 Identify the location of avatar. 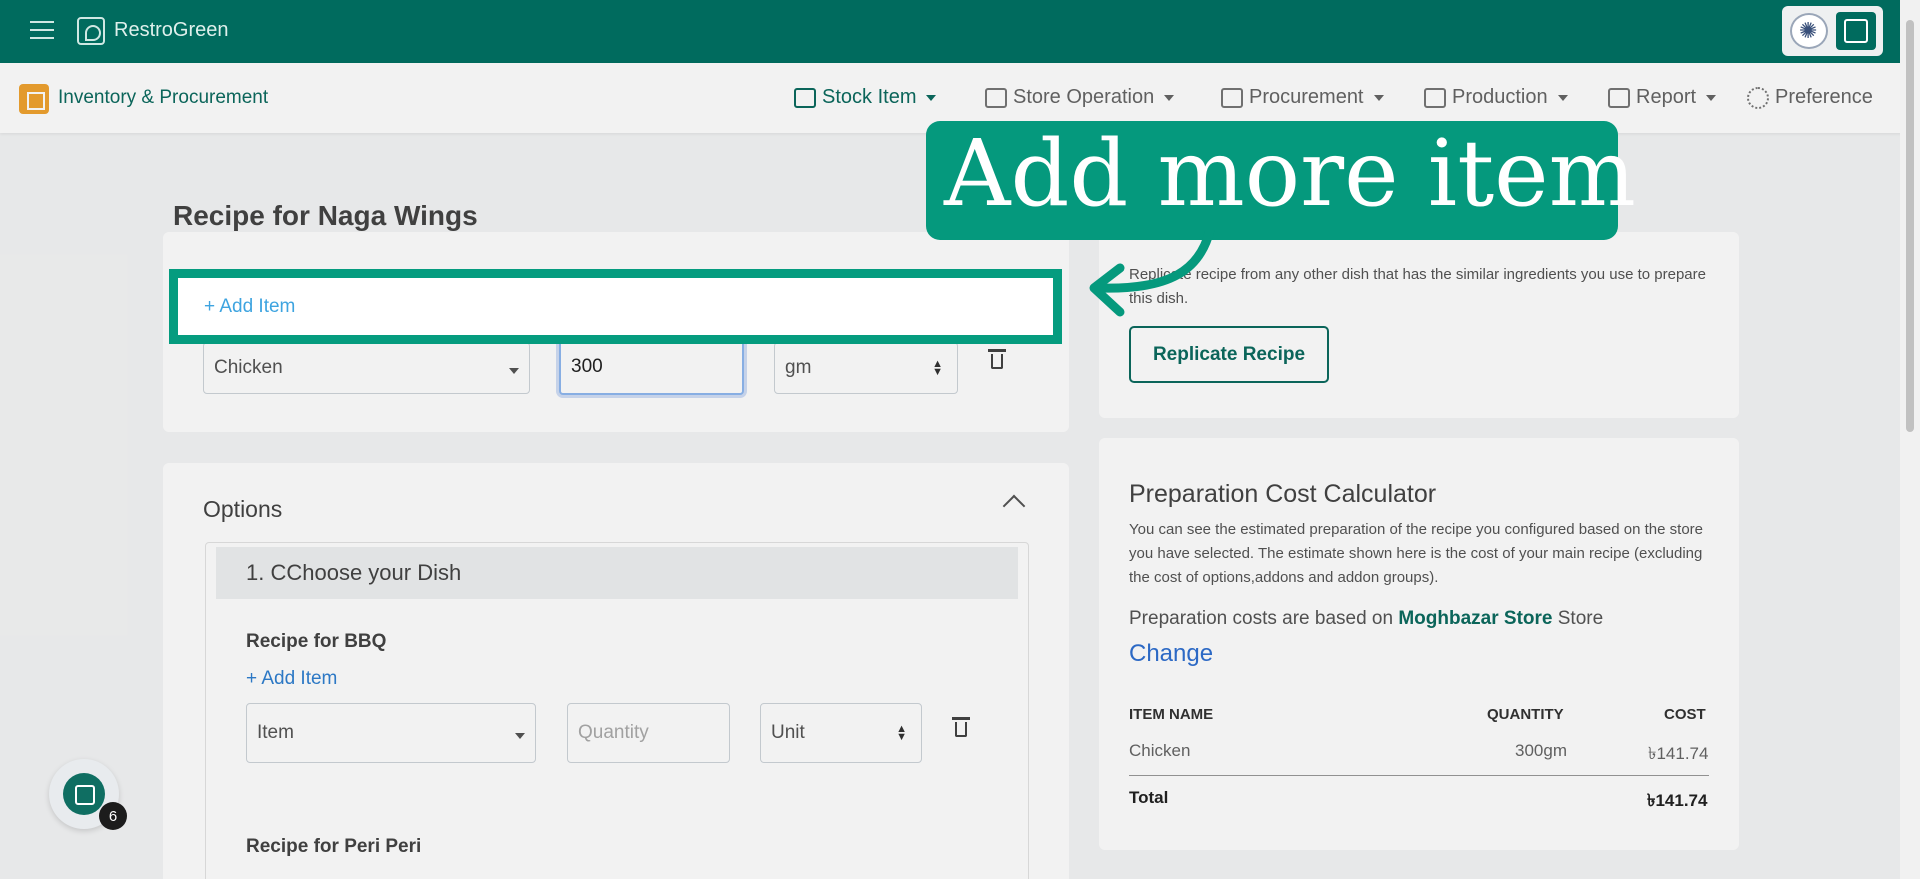
(1809, 31).